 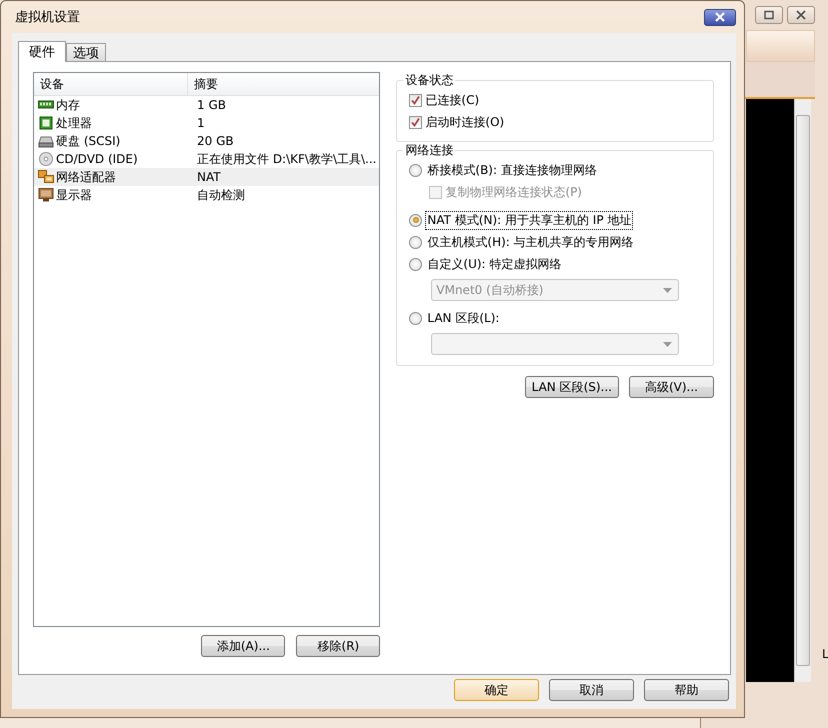 I want to click on device-summary: NAT, so click(x=209, y=177).